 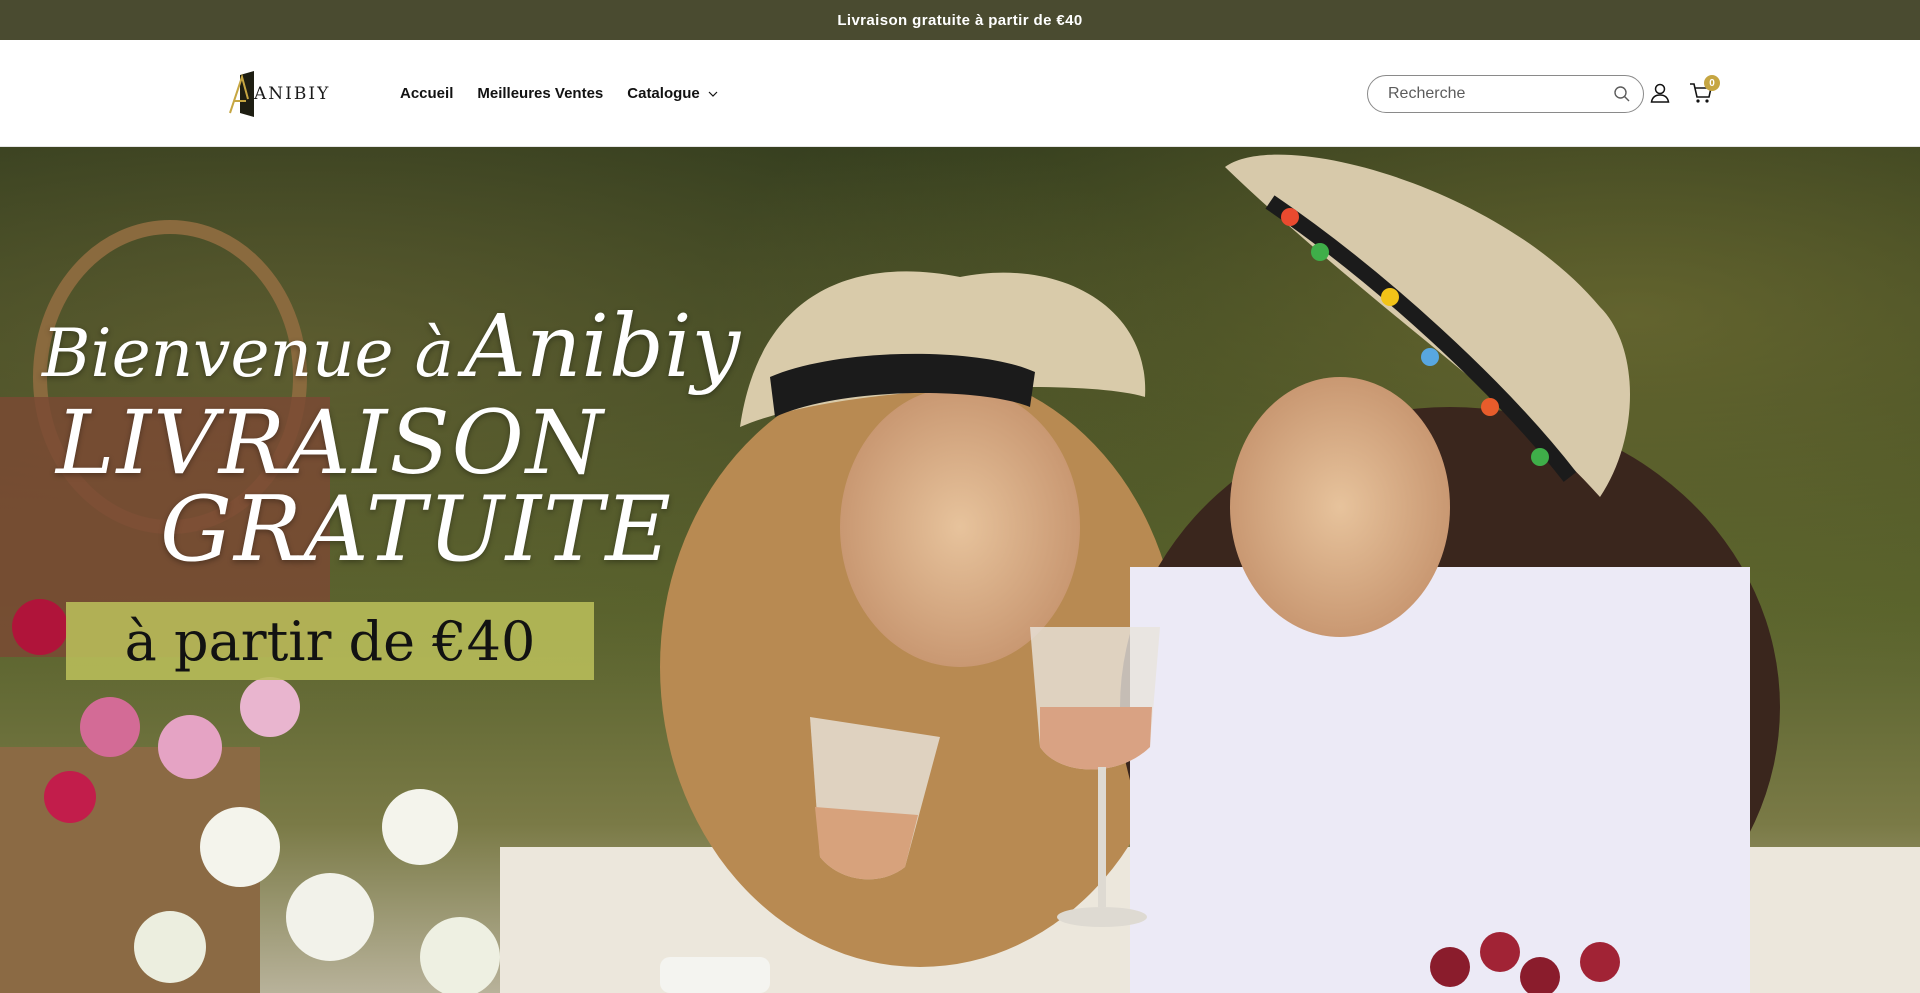 I want to click on search-bar, so click(x=1505, y=94).